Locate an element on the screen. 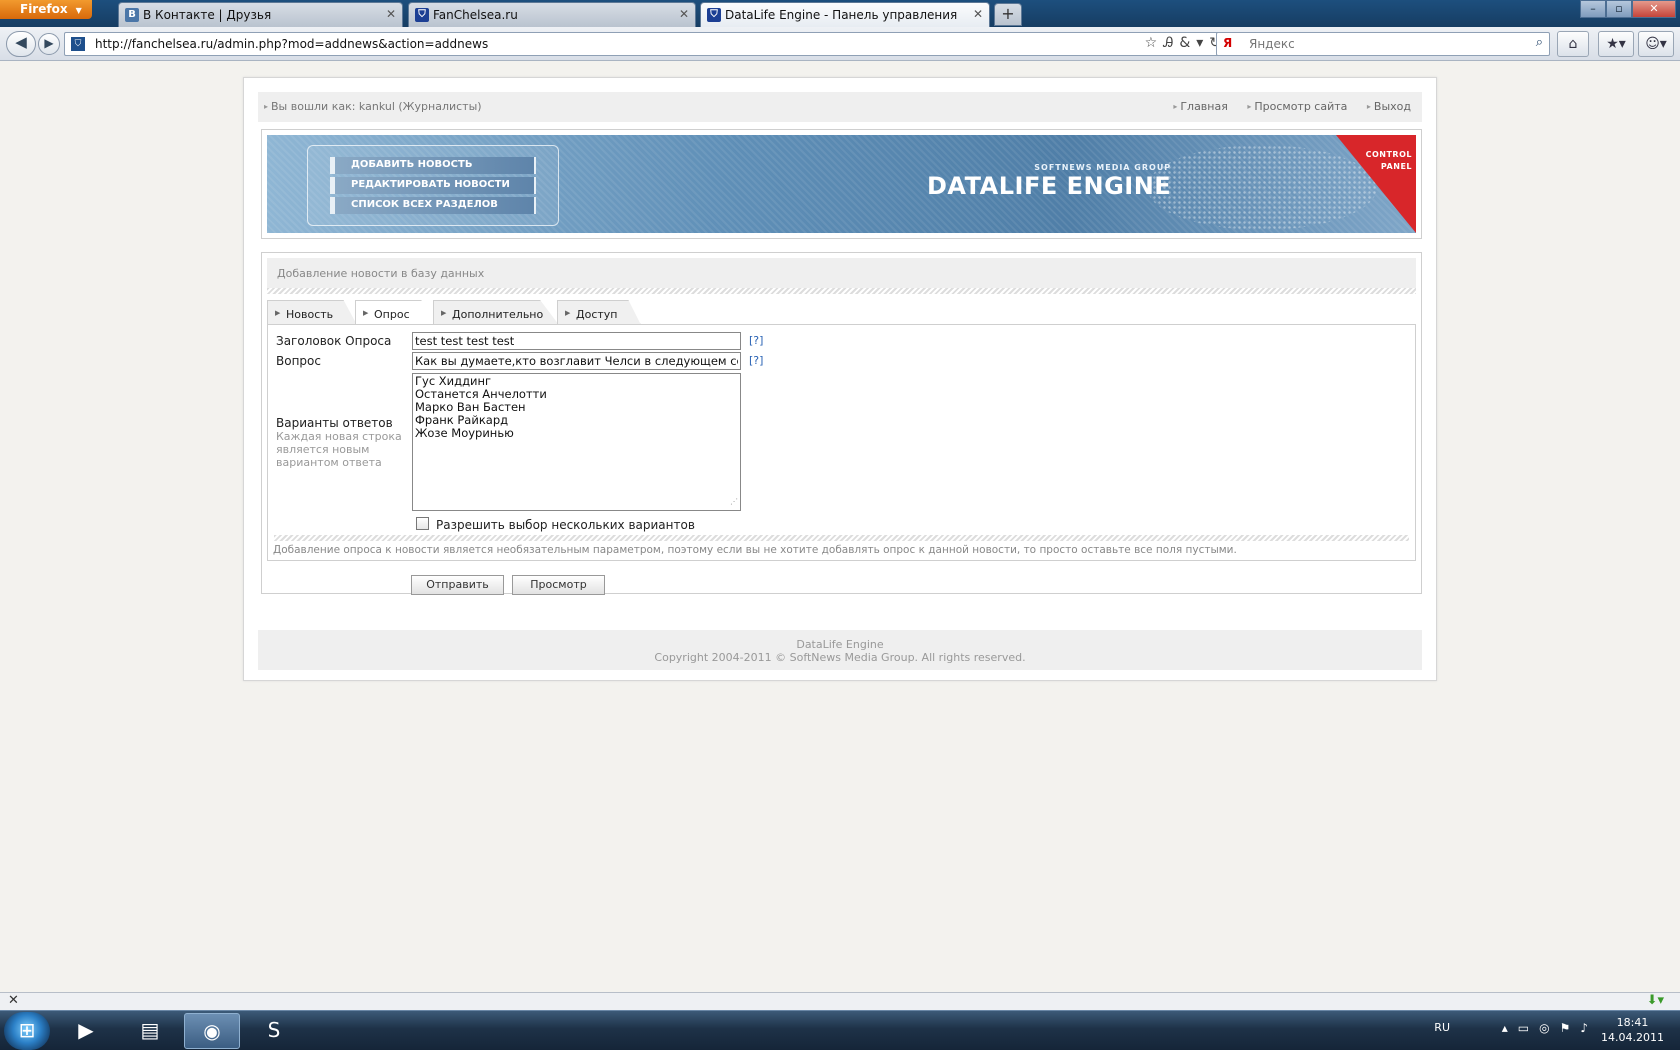  poll-title-help-link: [?] is located at coordinates (756, 340).